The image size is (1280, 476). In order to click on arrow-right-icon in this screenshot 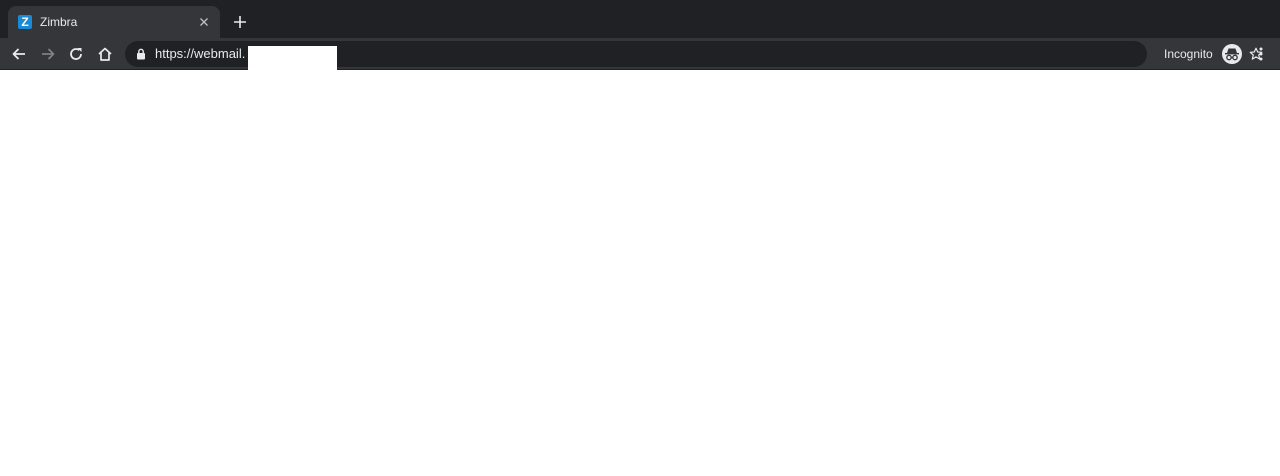, I will do `click(48, 54)`.